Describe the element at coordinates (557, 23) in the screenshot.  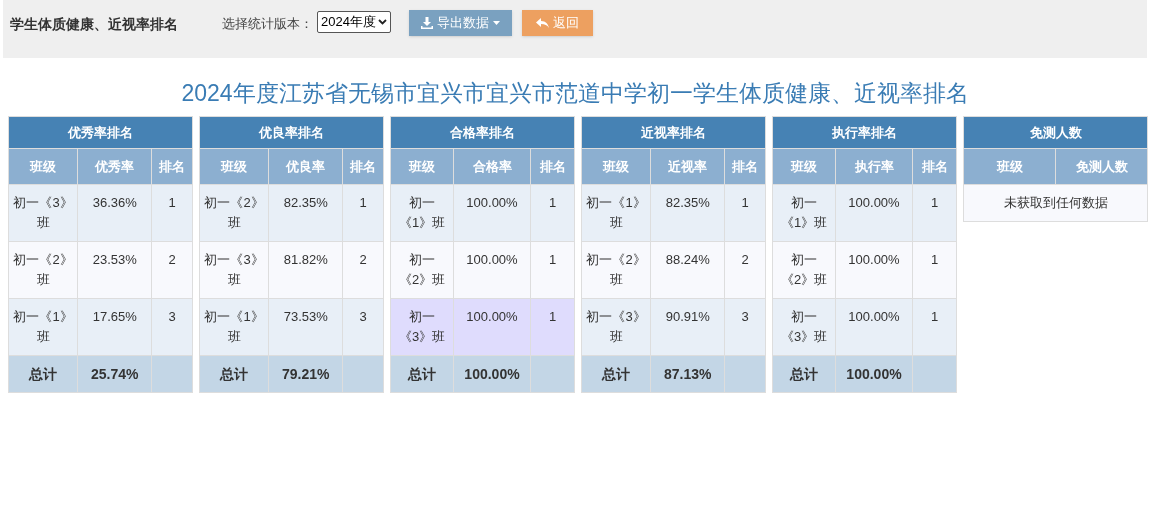
I see `back-button: 返回` at that location.